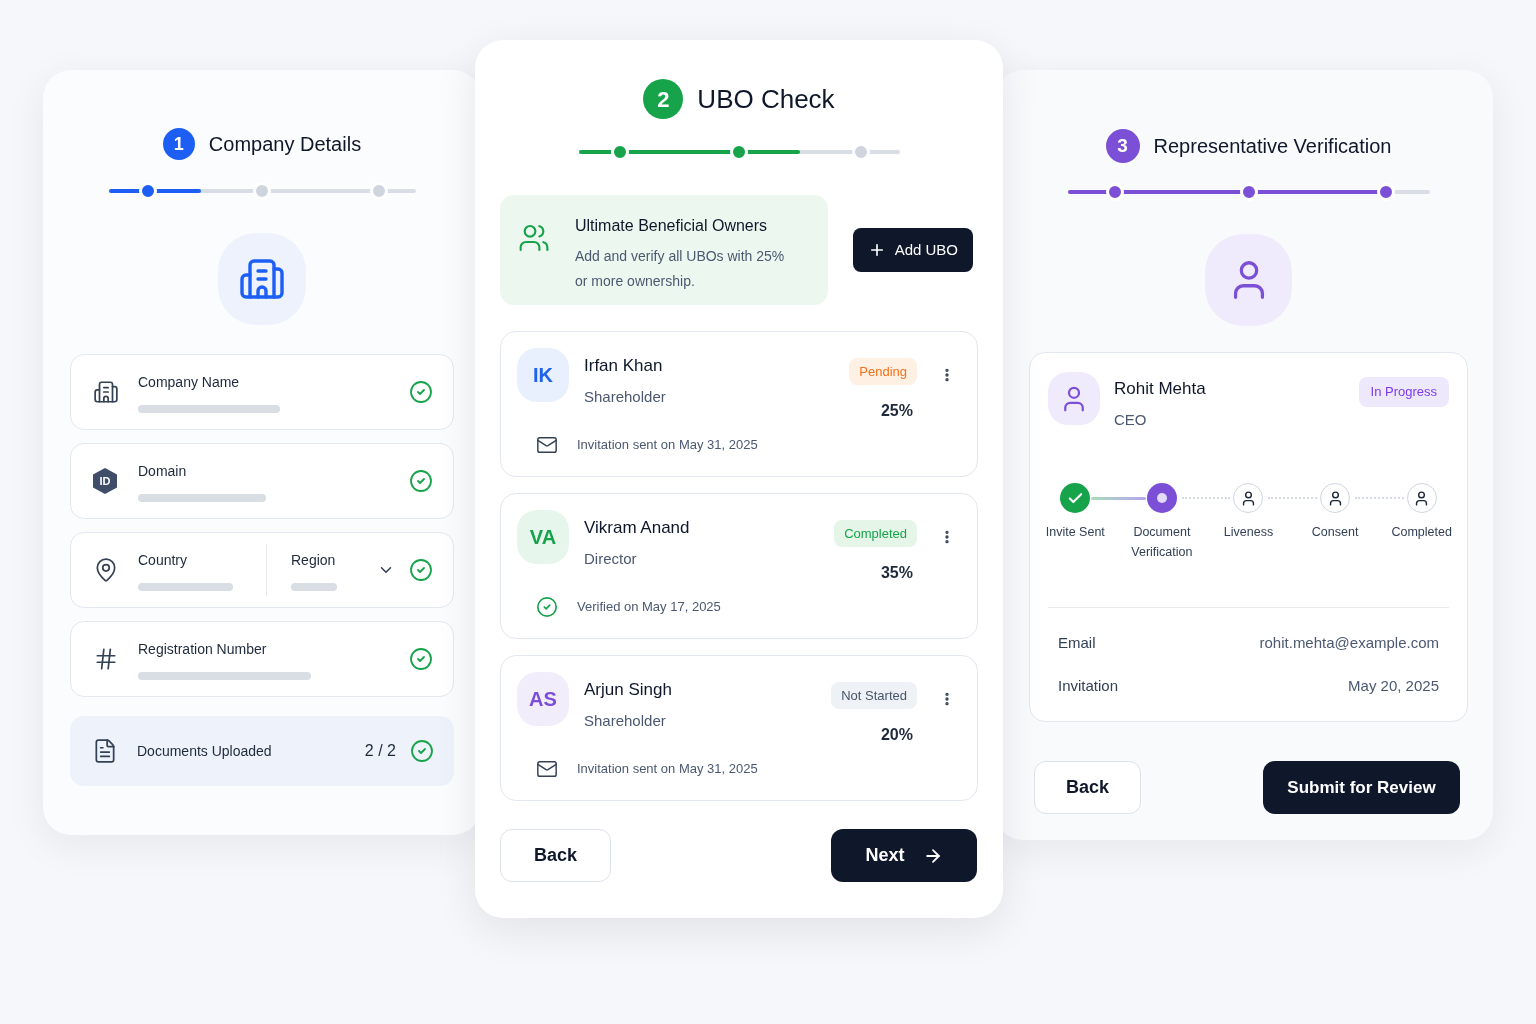 The height and width of the screenshot is (1024, 1536). Describe the element at coordinates (1131, 419) in the screenshot. I see `representative-role: CEO` at that location.